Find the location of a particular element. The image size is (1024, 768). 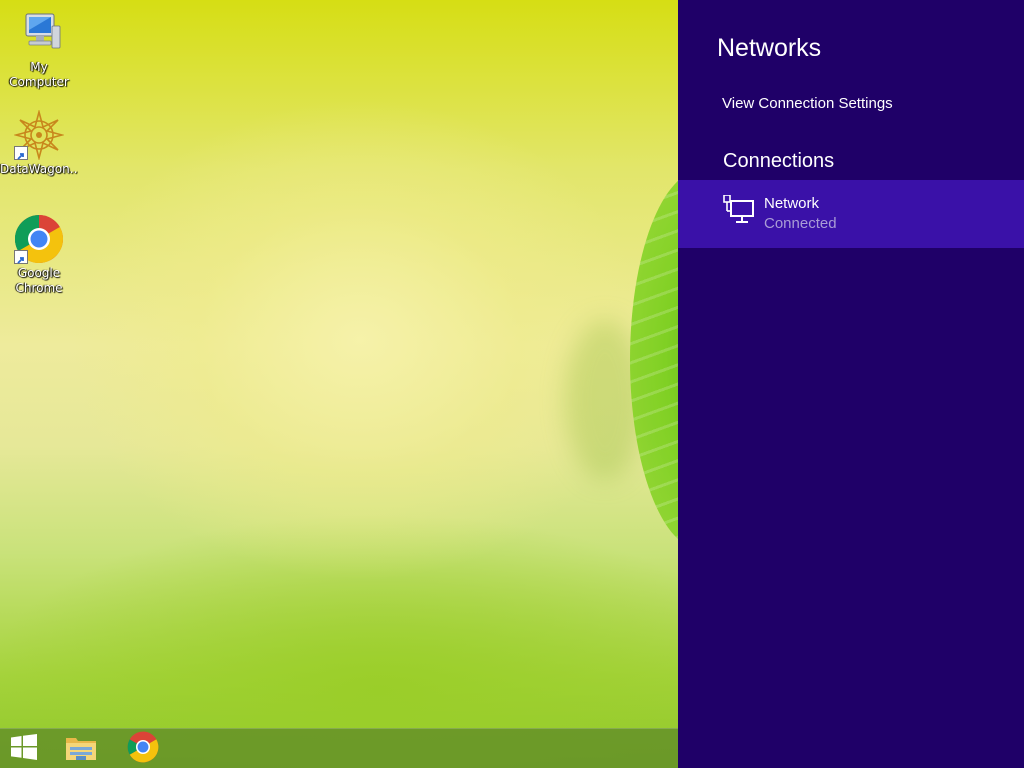

taskbar is located at coordinates (339, 748).